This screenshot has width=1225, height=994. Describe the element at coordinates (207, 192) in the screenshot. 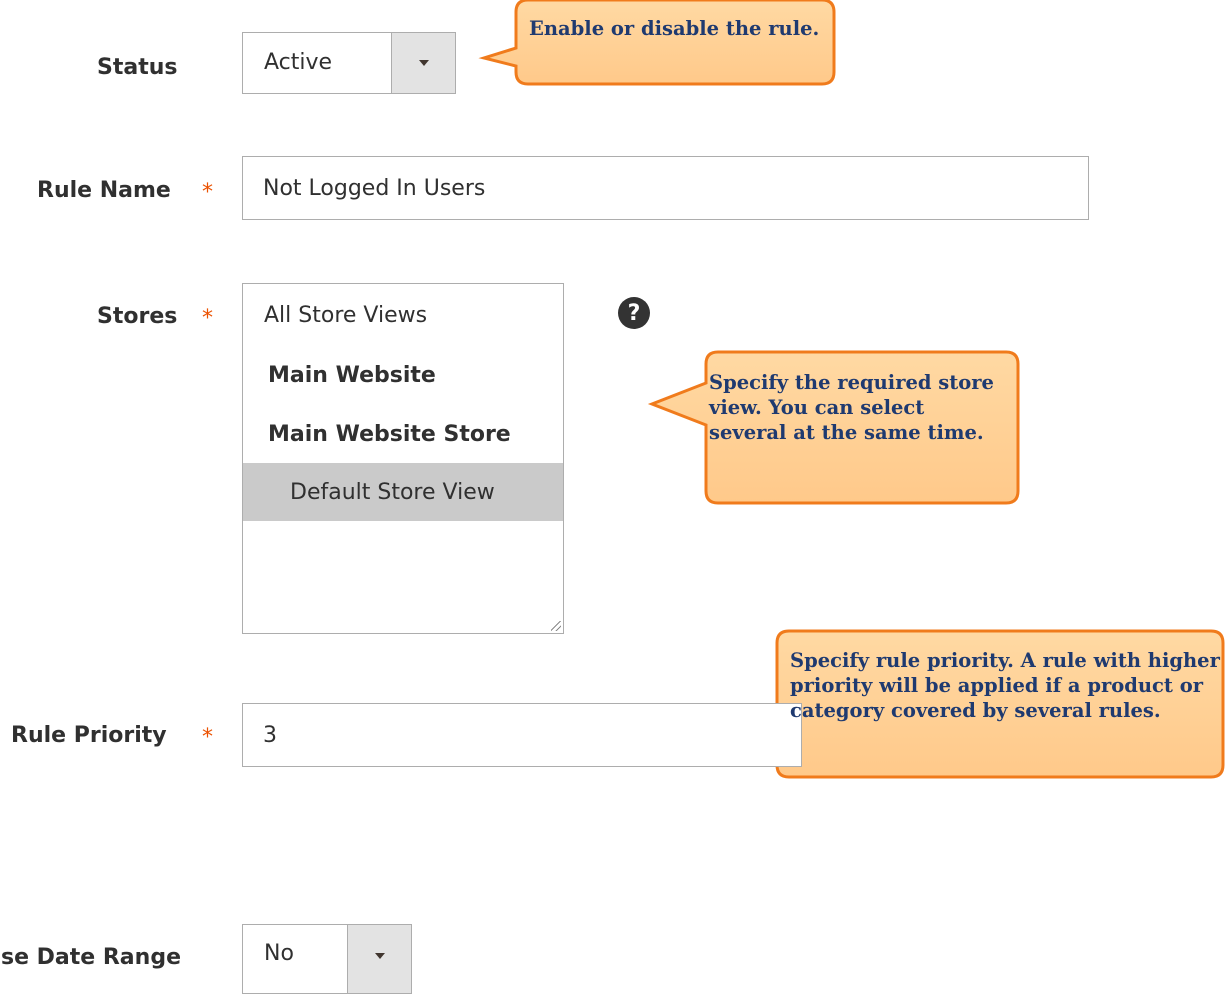

I see `rule-name-required-mark: *` at that location.